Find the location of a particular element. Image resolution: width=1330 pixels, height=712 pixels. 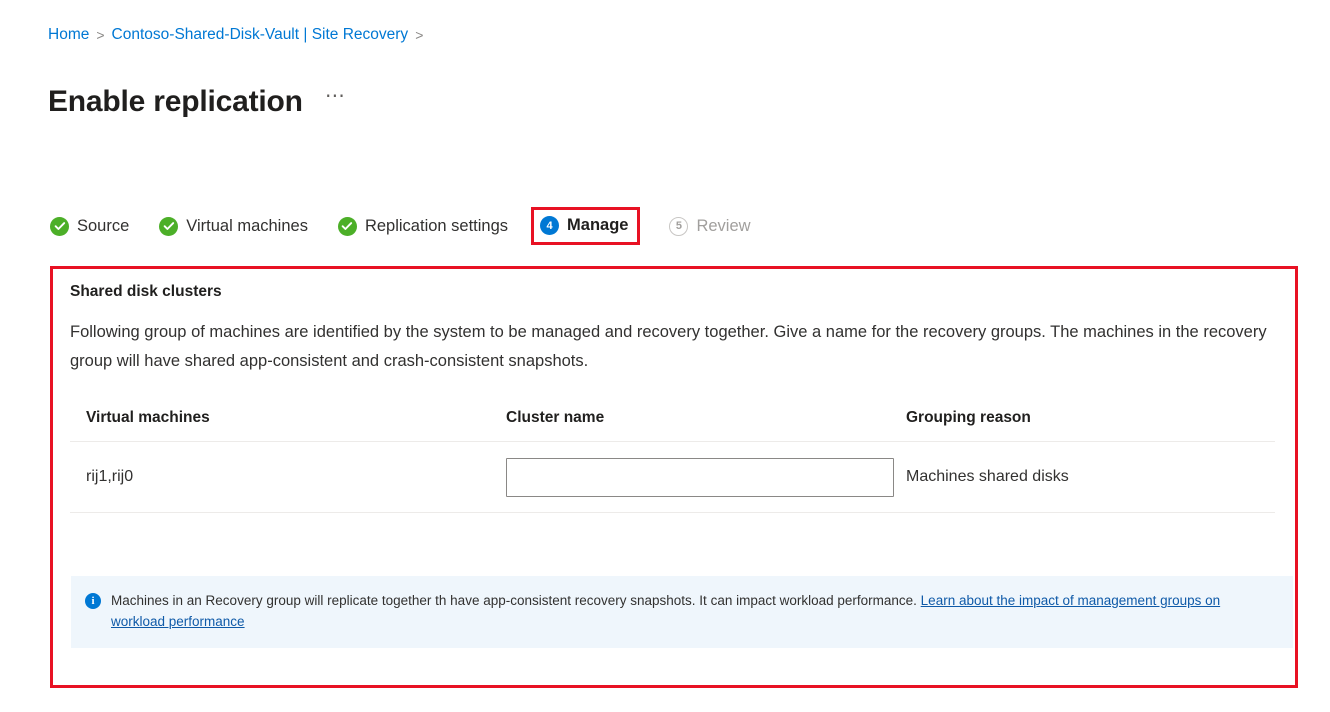

wizard-step-replication-settings: Replication settings is located at coordinates (423, 226).